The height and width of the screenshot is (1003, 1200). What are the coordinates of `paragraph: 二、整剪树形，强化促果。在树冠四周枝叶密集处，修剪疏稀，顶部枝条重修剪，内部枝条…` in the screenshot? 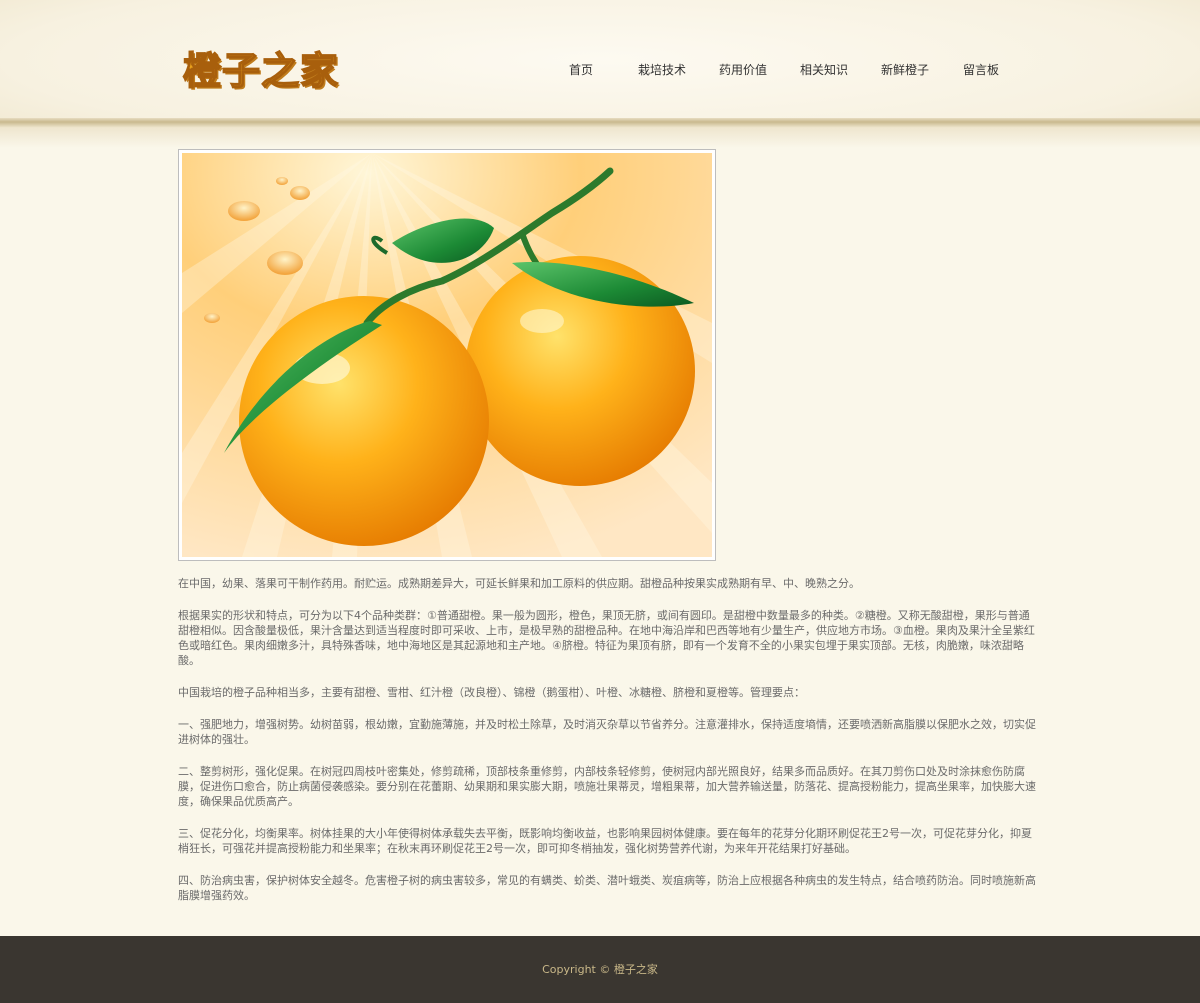 It's located at (607, 786).